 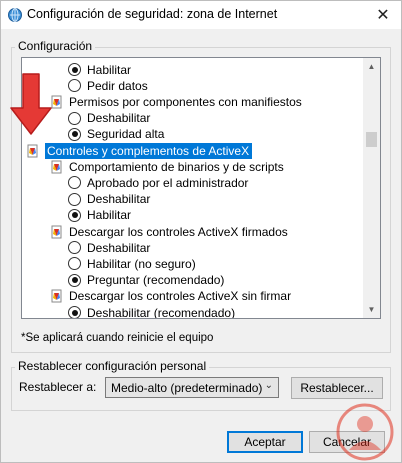 I want to click on tree-row-label: Aprobado por el administrador, so click(x=168, y=182).